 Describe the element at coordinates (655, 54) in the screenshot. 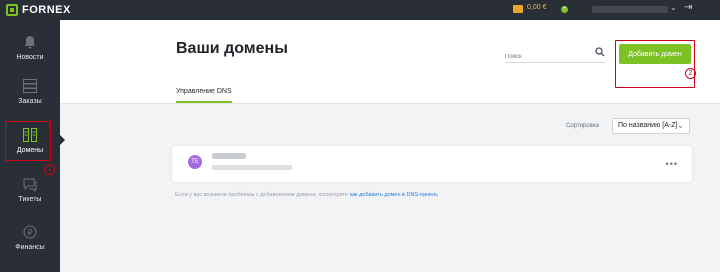

I see `add-domain-button: Добавить домен` at that location.